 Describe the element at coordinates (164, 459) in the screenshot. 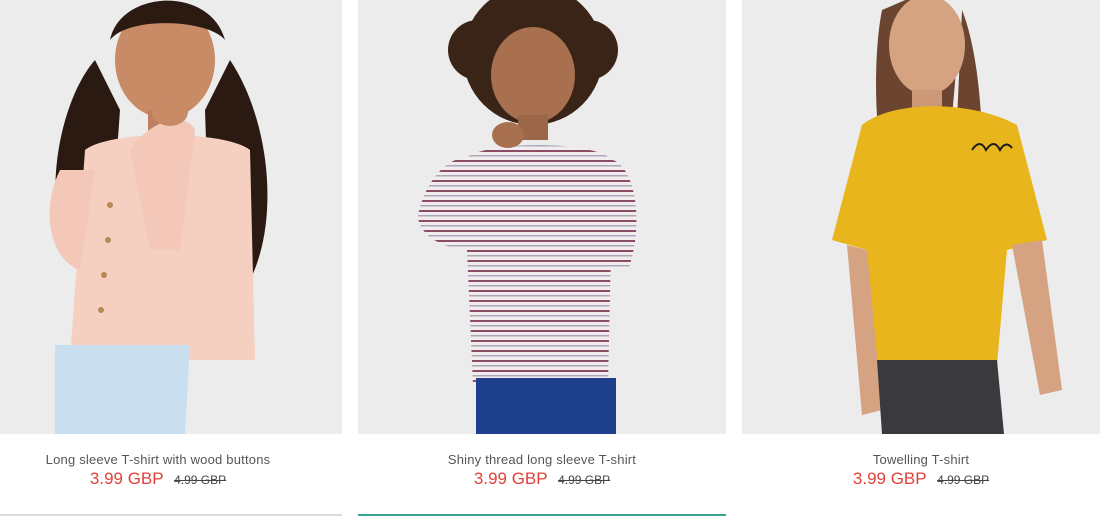

I see `product-name: Long sleeve T-shirt with wood buttons` at that location.